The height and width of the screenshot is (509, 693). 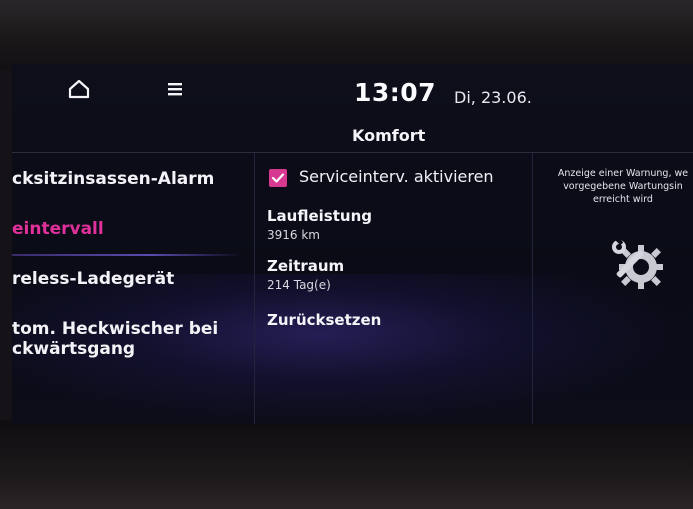 What do you see at coordinates (396, 176) in the screenshot?
I see `service-toggle-label: Serviceinterv. aktivieren` at bounding box center [396, 176].